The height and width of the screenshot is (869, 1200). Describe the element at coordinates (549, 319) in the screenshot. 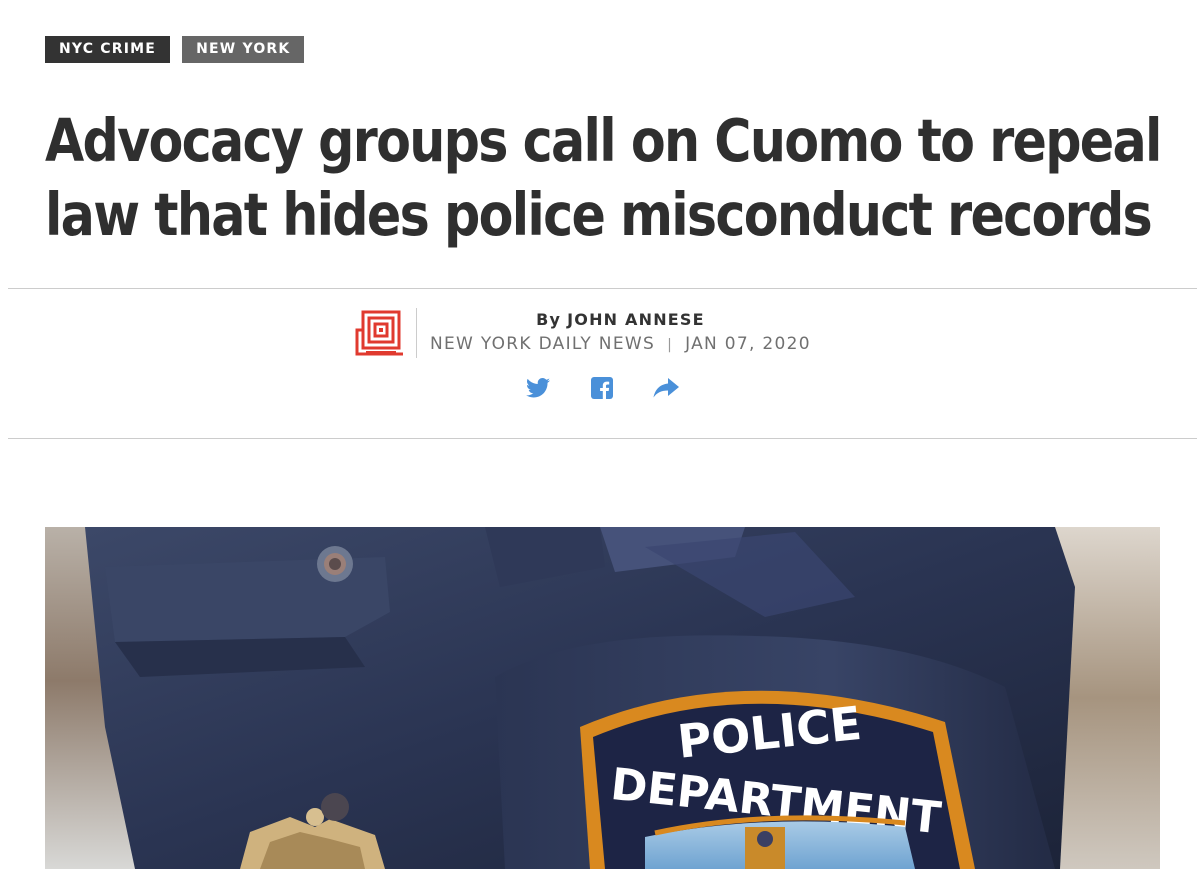

I see `author-prefix: By` at that location.